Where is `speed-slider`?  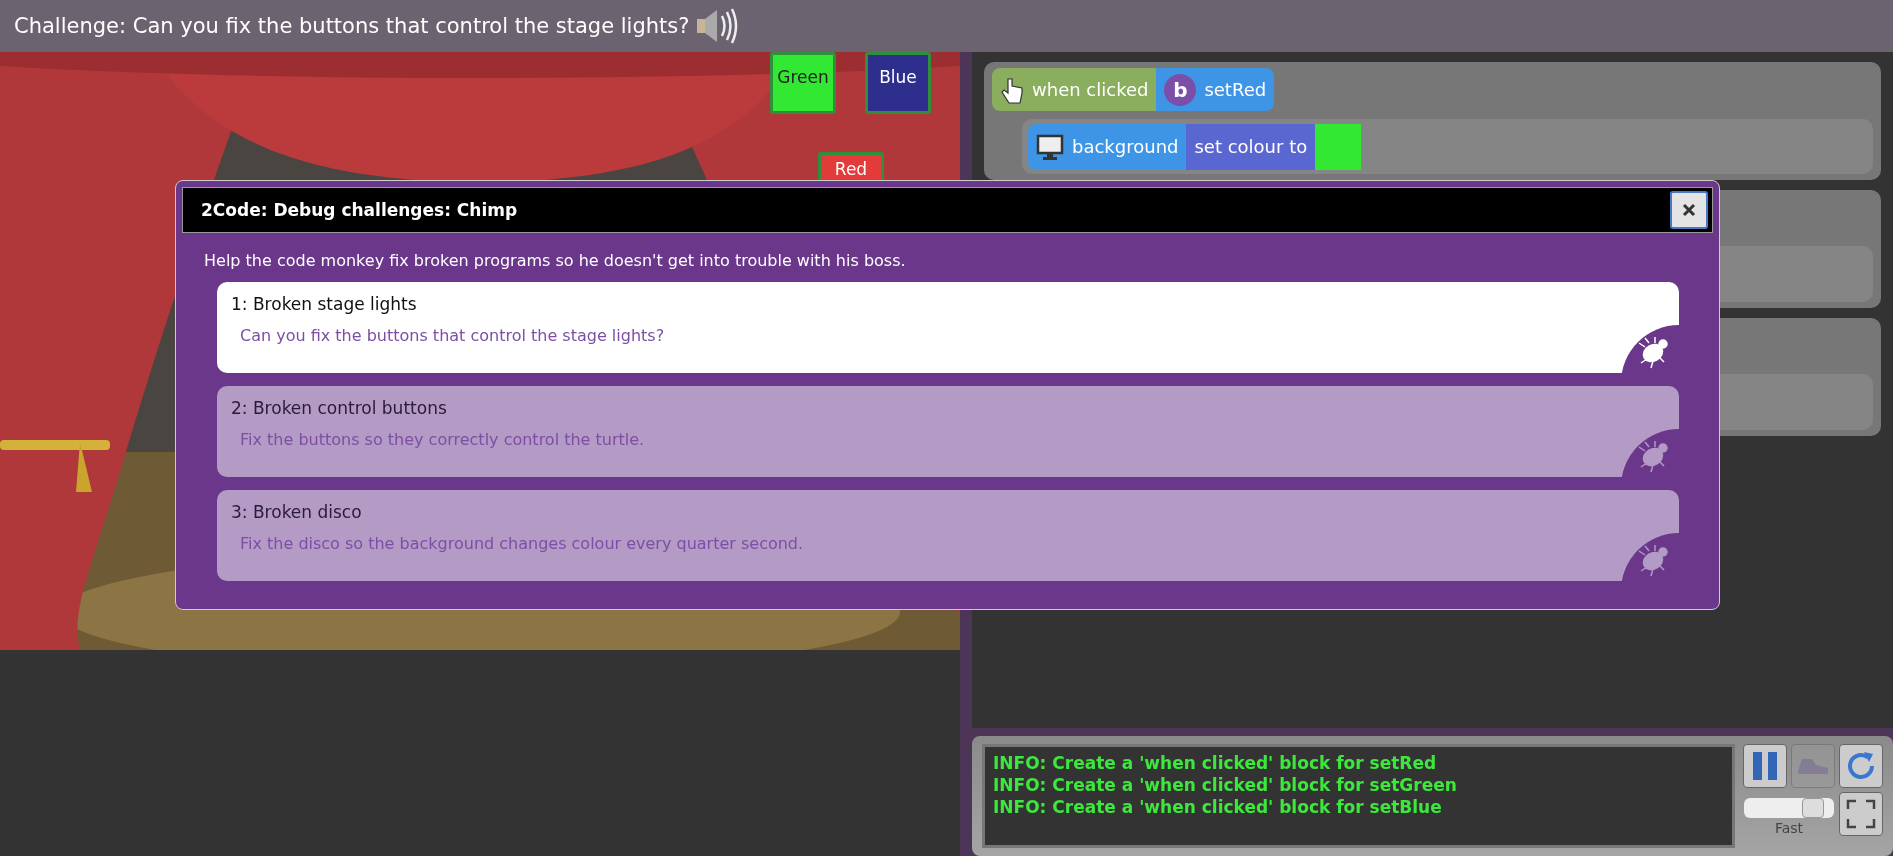
speed-slider is located at coordinates (1789, 808).